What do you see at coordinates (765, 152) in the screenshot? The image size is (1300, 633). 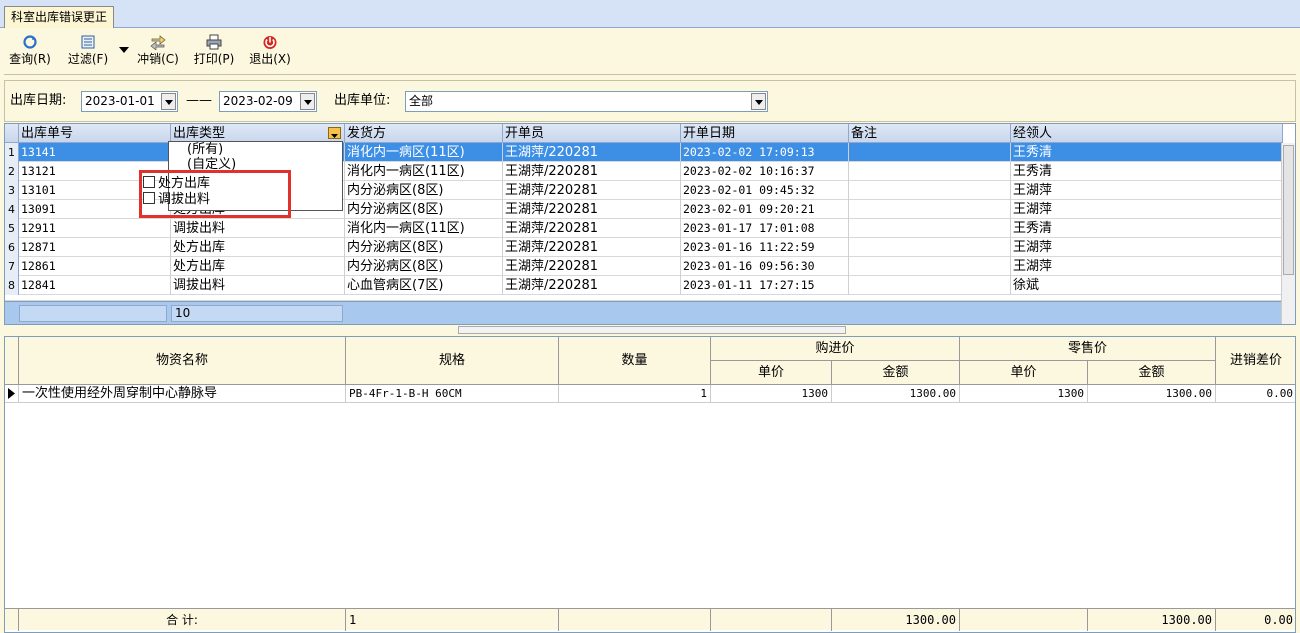 I see `cell-date: 2023-02-02 17:09:13` at bounding box center [765, 152].